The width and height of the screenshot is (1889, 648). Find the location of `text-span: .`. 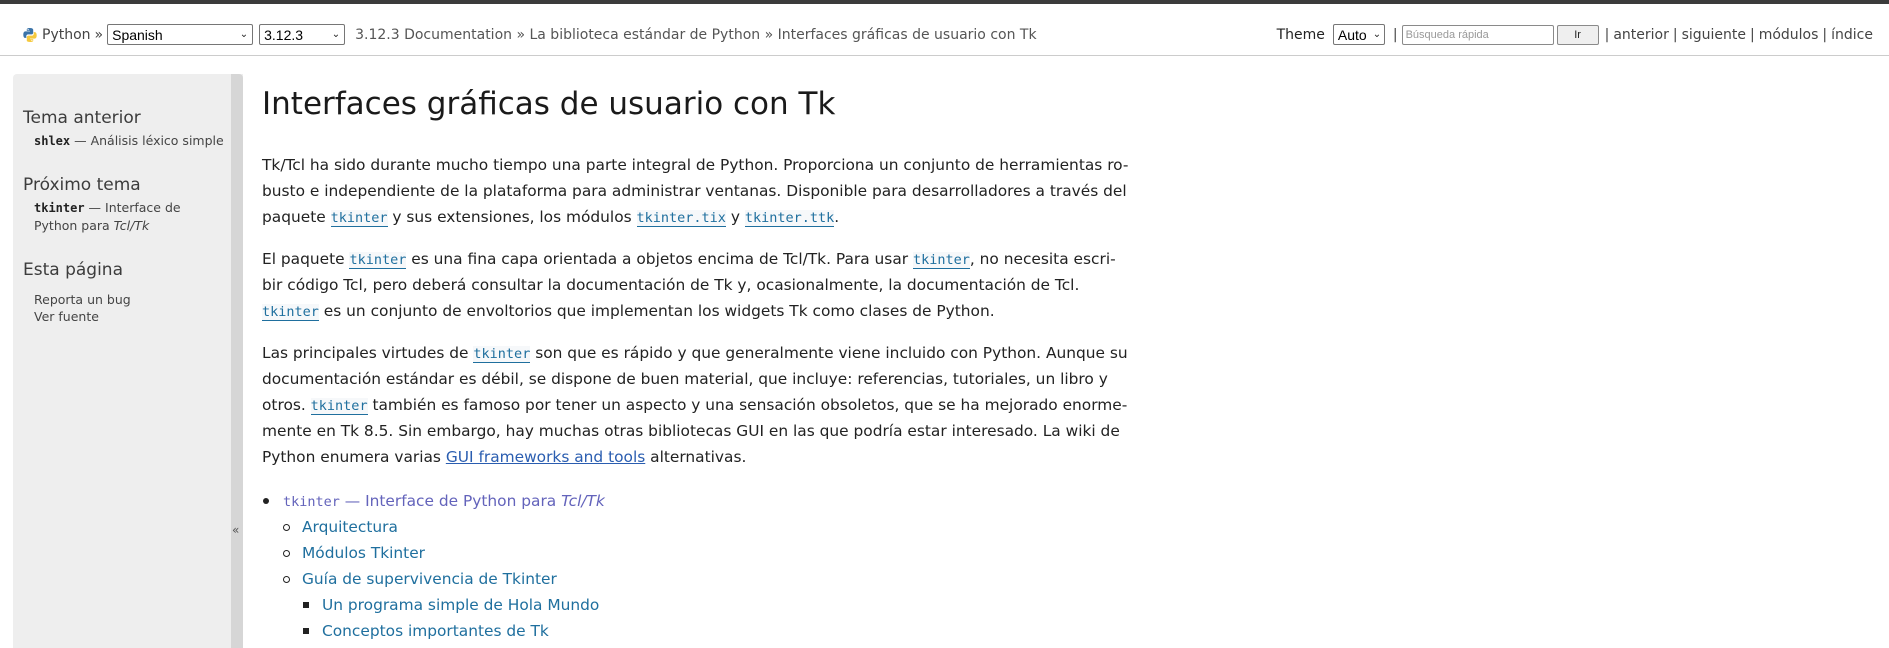

text-span: . is located at coordinates (837, 217).